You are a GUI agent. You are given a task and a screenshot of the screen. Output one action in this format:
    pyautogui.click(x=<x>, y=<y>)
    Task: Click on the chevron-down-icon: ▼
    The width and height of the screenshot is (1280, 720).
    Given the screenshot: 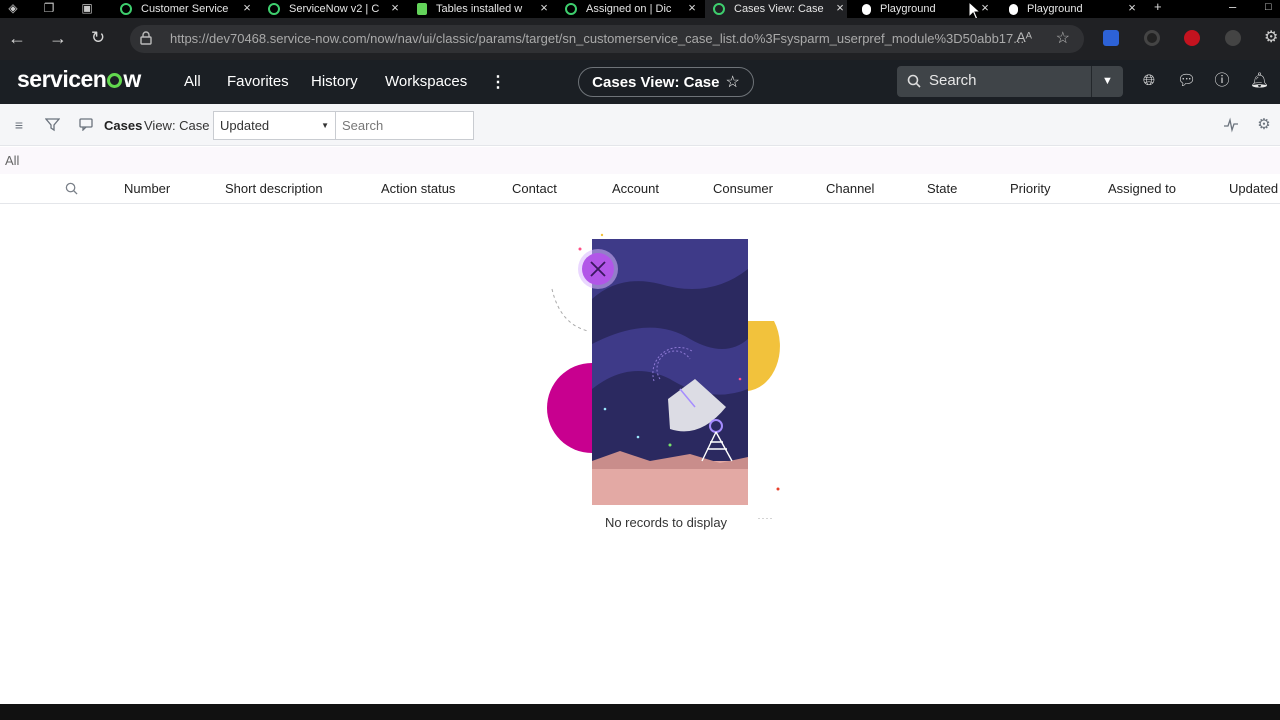 What is the action you would take?
    pyautogui.click(x=325, y=125)
    